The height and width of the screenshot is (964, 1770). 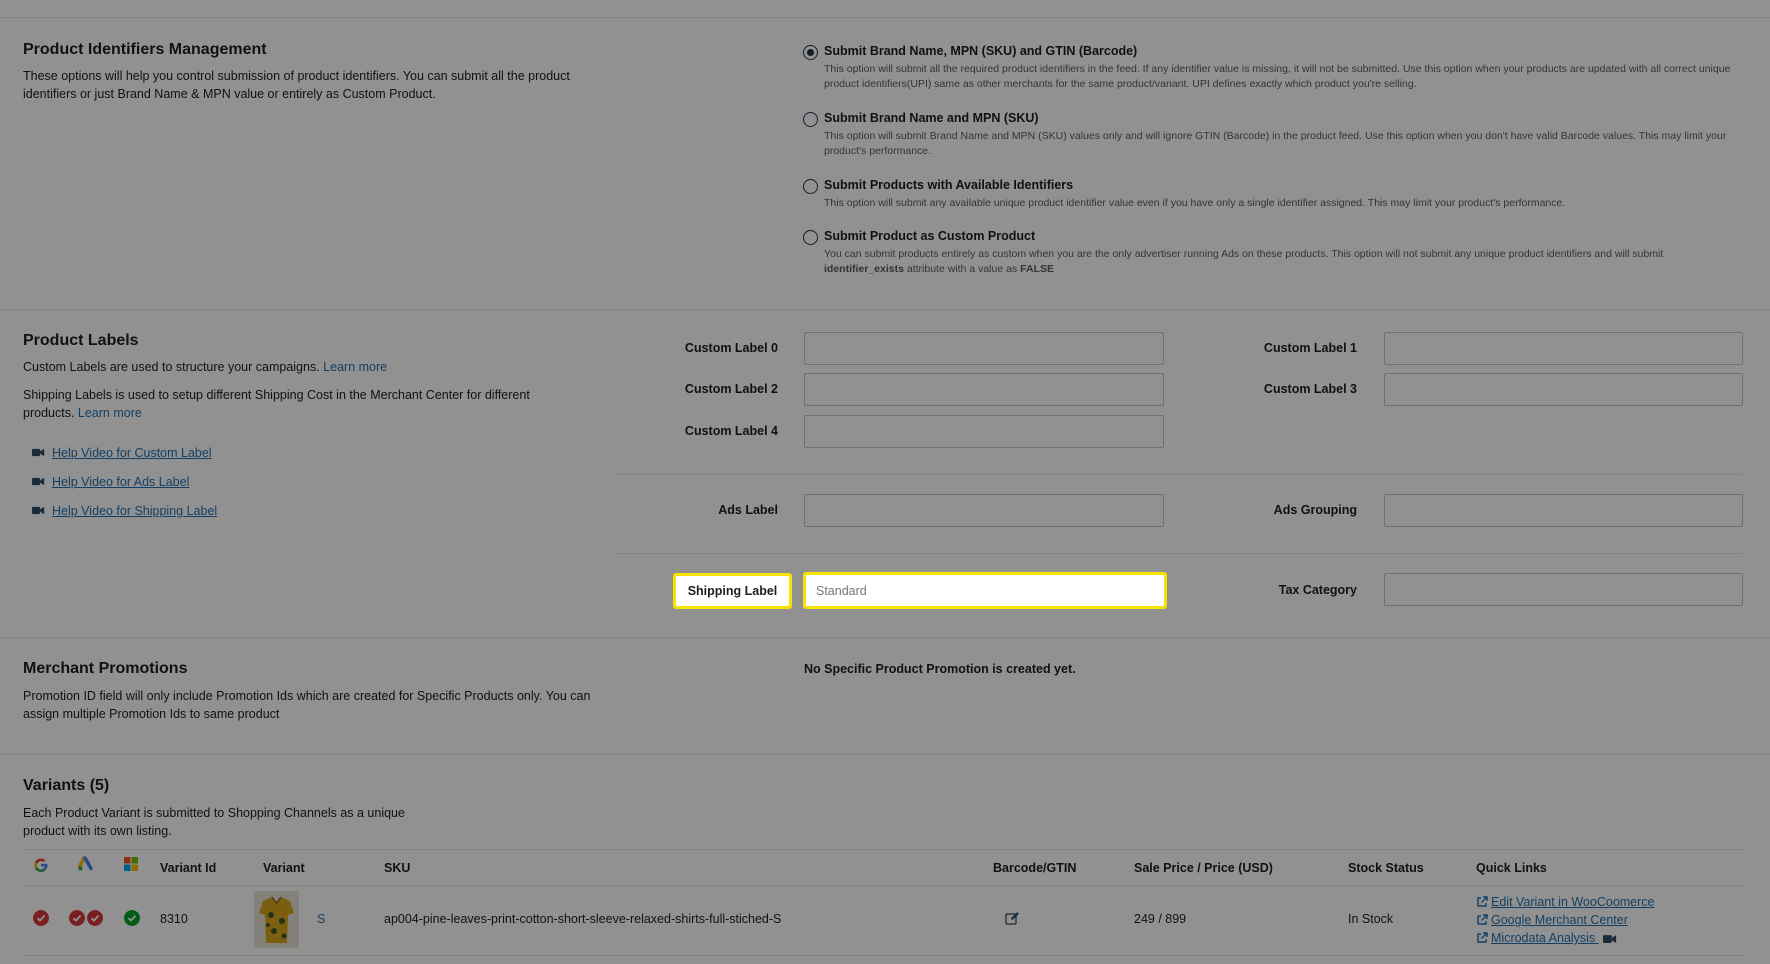 I want to click on custom-label-1-label: Custom Label 1, so click(x=1310, y=348).